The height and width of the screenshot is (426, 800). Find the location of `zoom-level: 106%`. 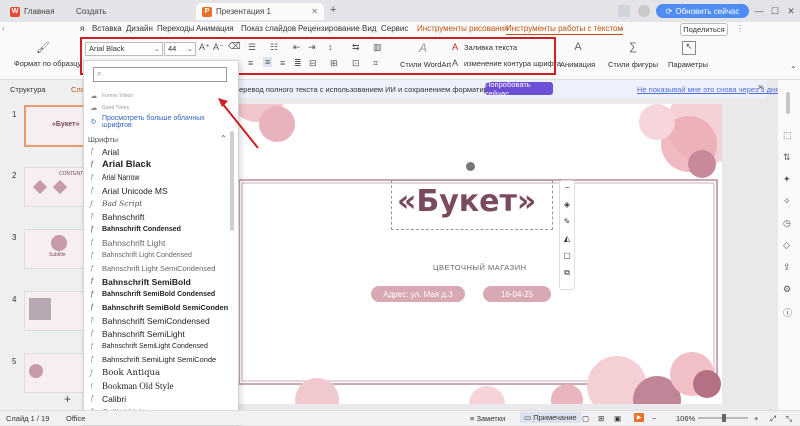

zoom-level: 106% is located at coordinates (685, 418).